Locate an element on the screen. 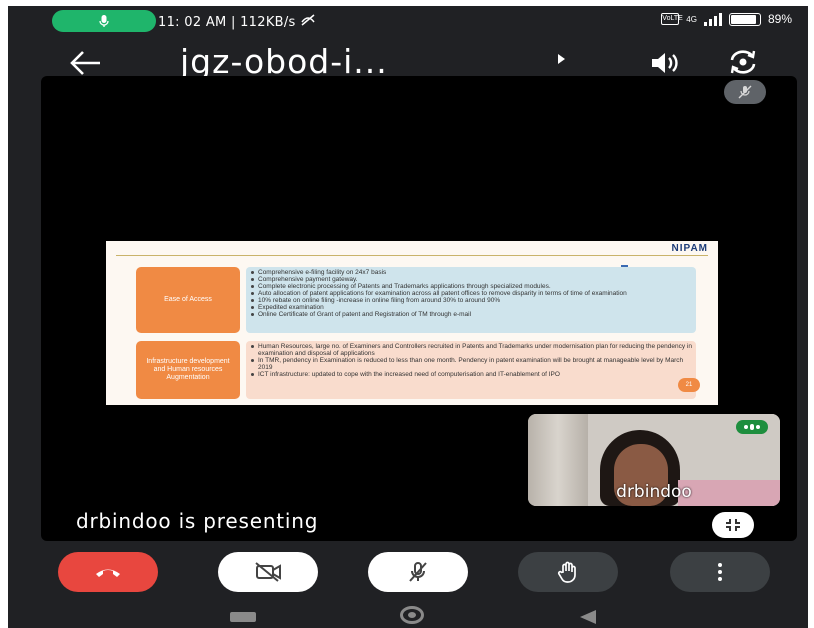 This screenshot has height=628, width=814. presenter-muted-badge is located at coordinates (745, 92).